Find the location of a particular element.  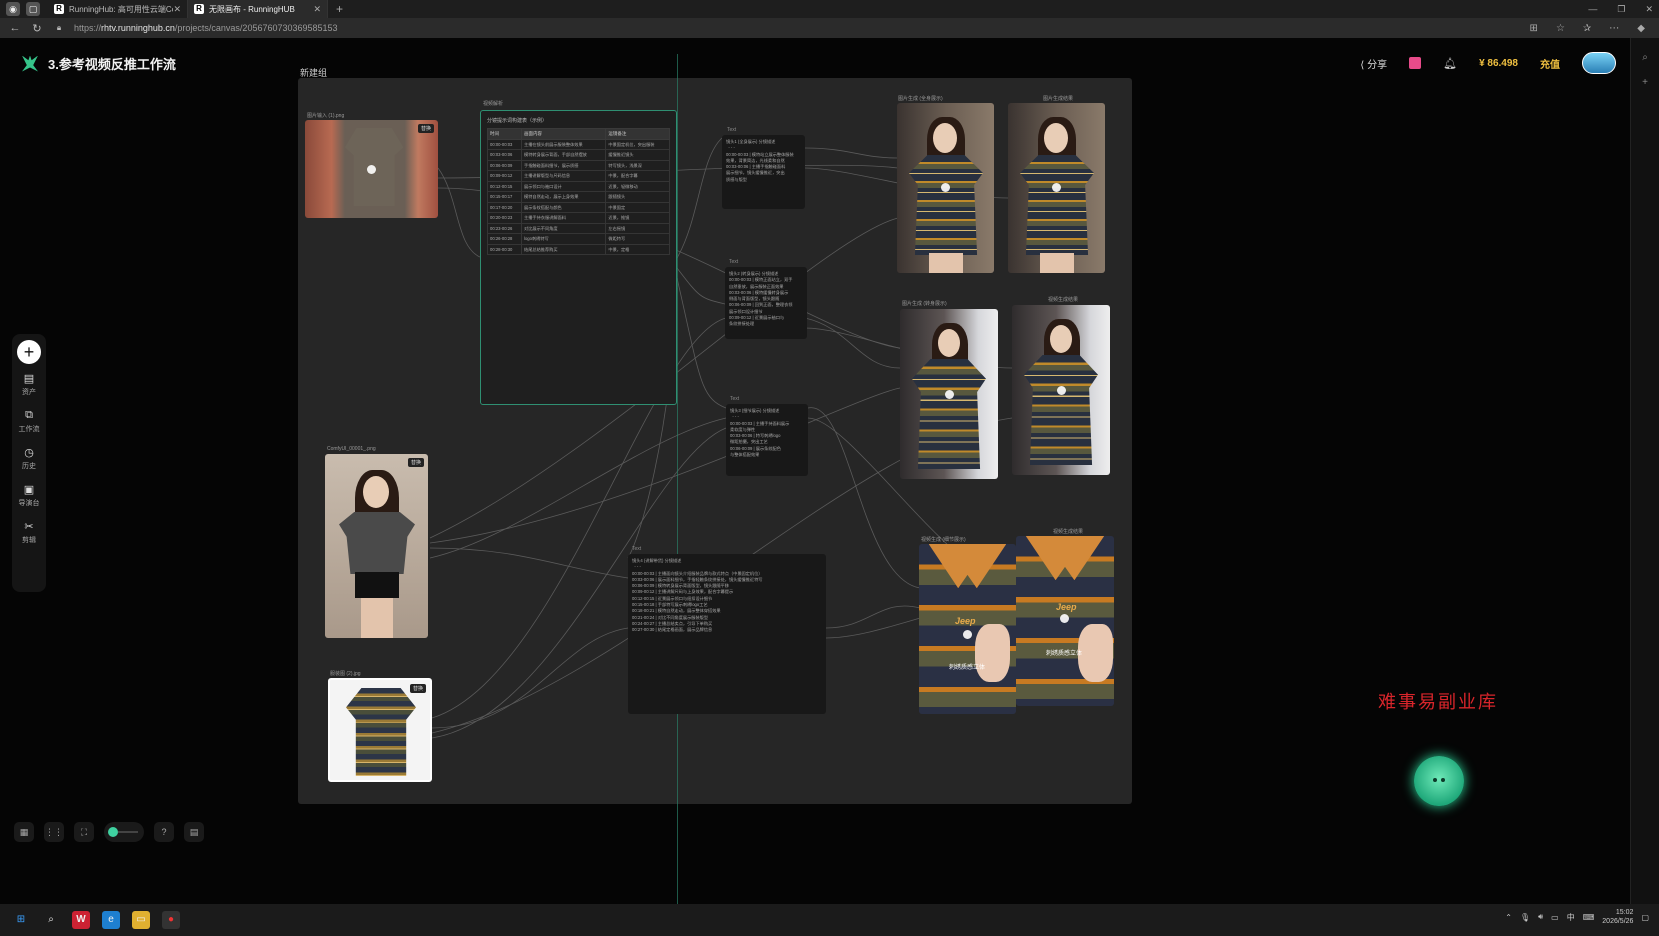

zoom-knob is located at coordinates (113, 832).